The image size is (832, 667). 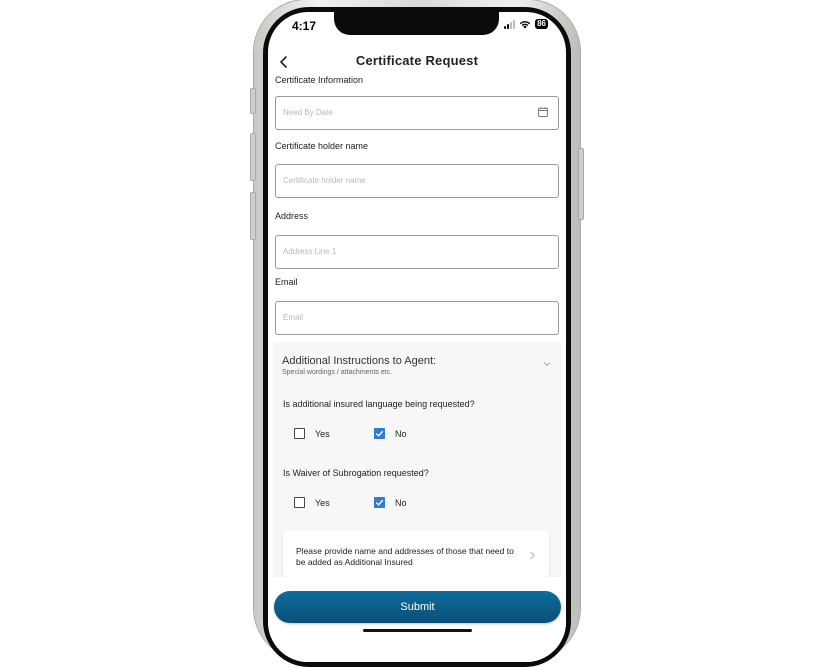 I want to click on need-by-date-field: Need By Date, so click(x=417, y=113).